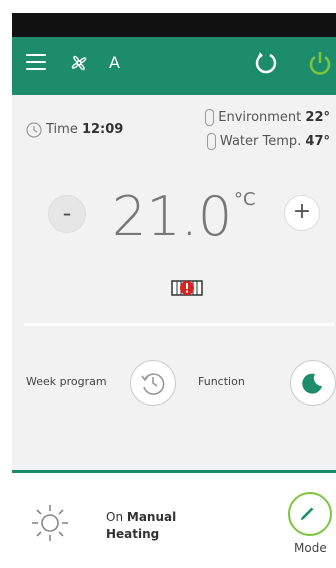  Describe the element at coordinates (245, 199) in the screenshot. I see `temperature-unit: °C` at that location.